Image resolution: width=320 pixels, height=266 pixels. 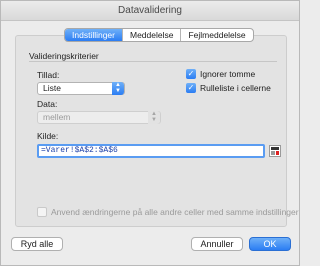 I want to click on allow-label: Tillad:, so click(x=48, y=75).